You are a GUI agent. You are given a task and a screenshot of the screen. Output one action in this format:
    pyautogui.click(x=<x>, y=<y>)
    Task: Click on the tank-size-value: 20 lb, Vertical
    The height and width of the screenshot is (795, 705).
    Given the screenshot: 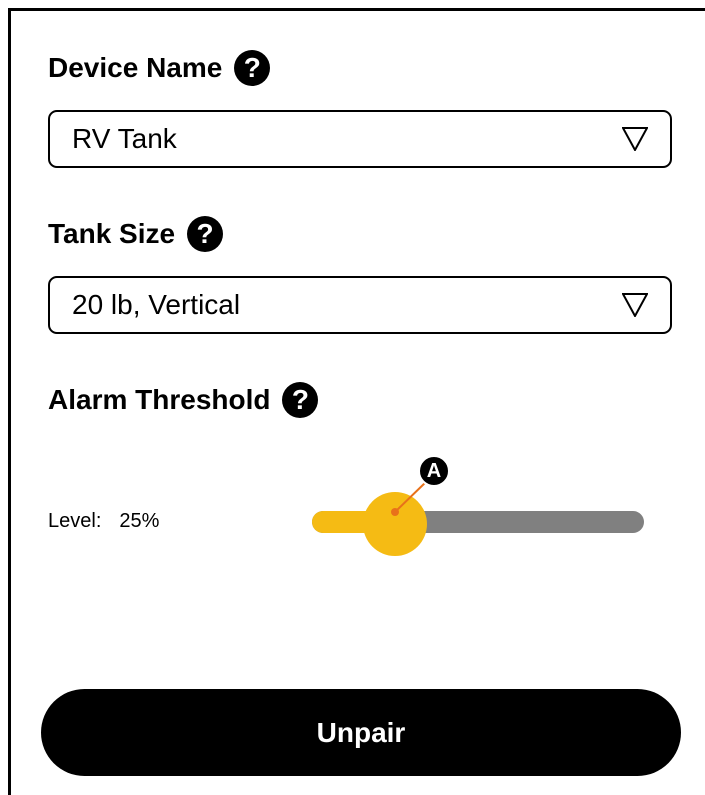 What is the action you would take?
    pyautogui.click(x=156, y=304)
    